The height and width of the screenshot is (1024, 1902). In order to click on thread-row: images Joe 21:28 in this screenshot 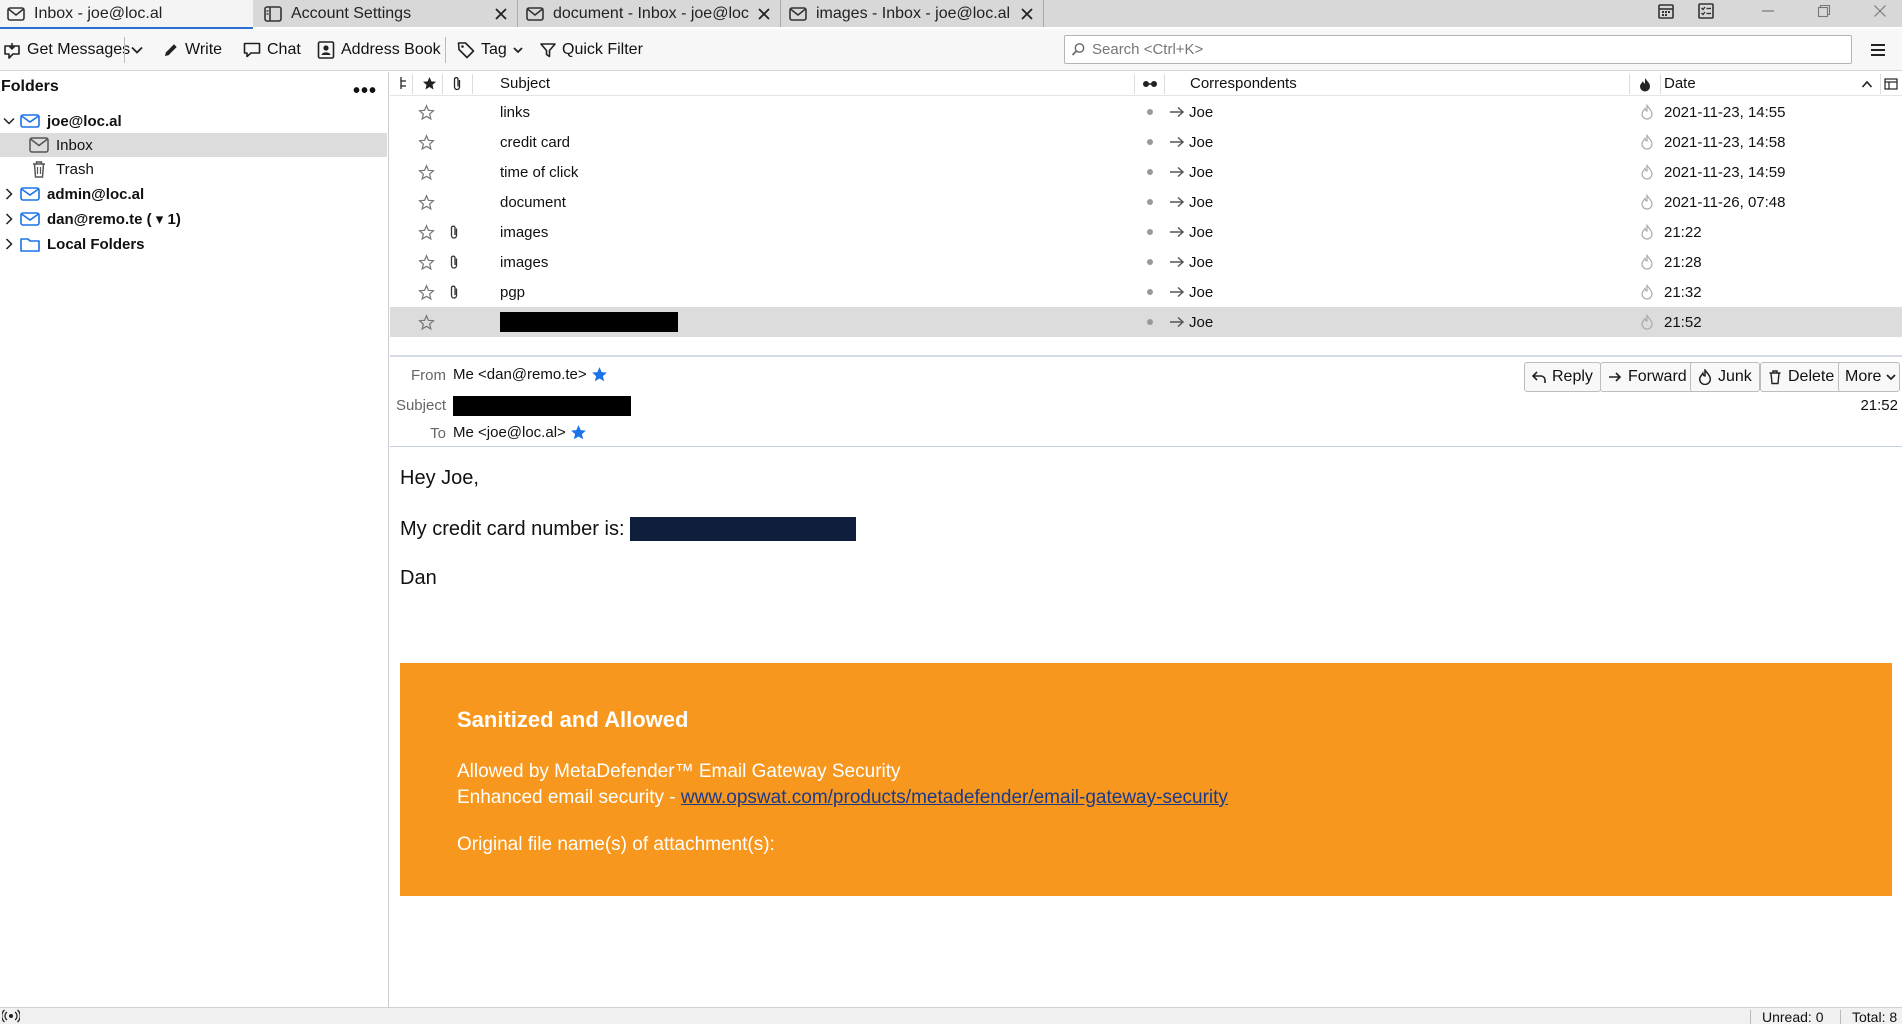, I will do `click(1146, 262)`.